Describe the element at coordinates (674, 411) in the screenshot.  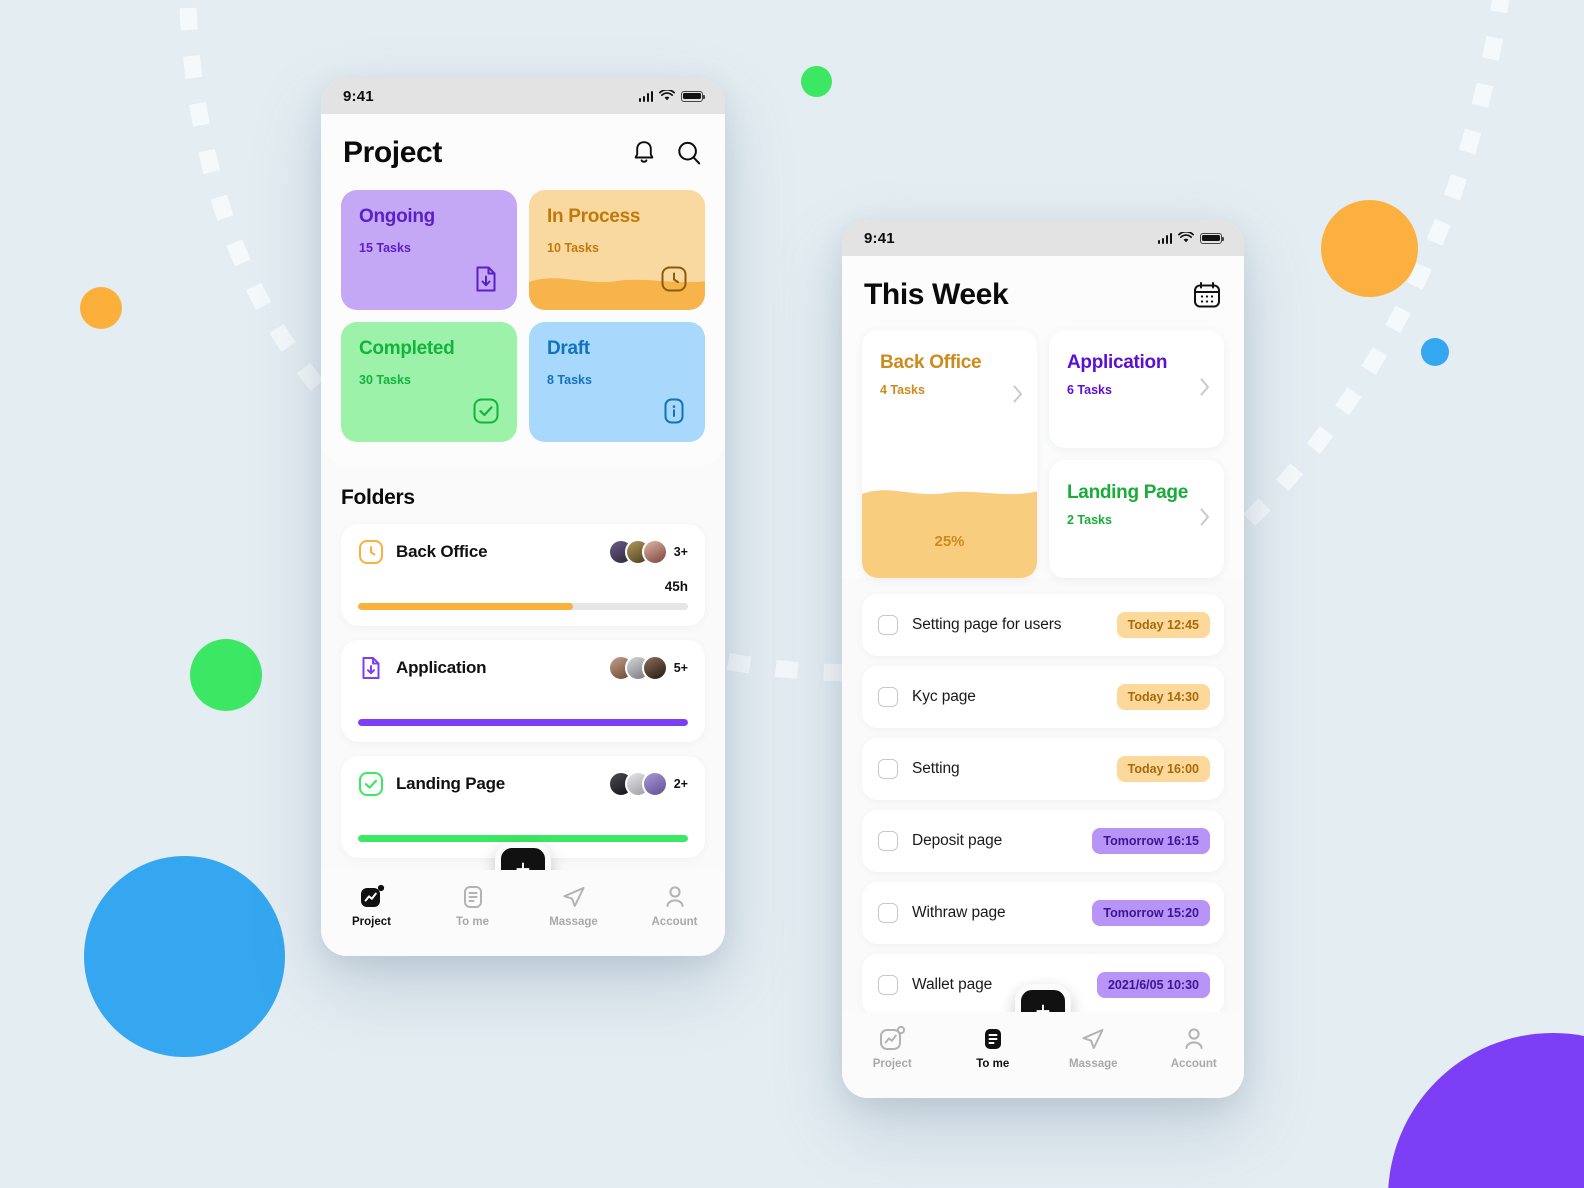
I see `info-square-icon` at that location.